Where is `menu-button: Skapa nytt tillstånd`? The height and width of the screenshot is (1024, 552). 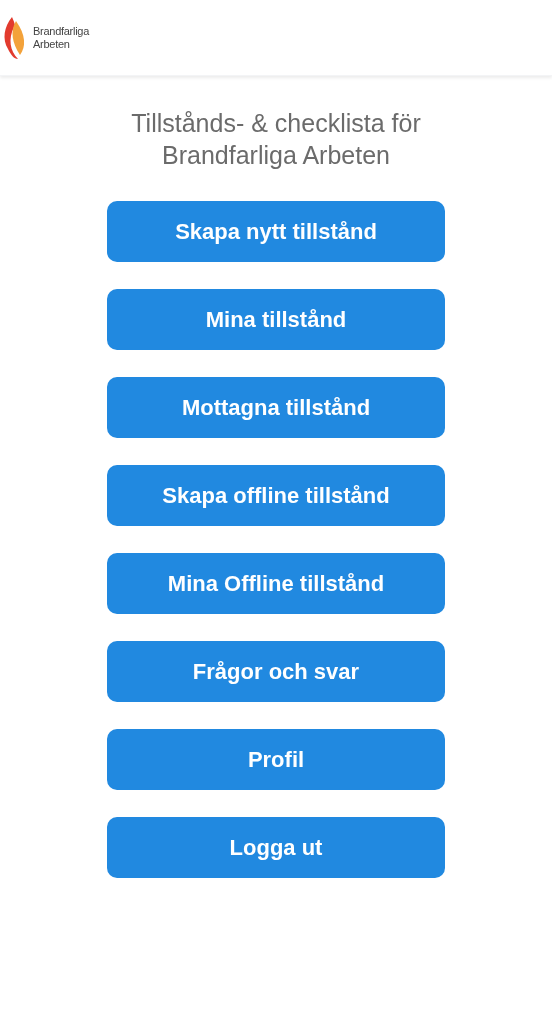
menu-button: Skapa nytt tillstånd is located at coordinates (276, 231).